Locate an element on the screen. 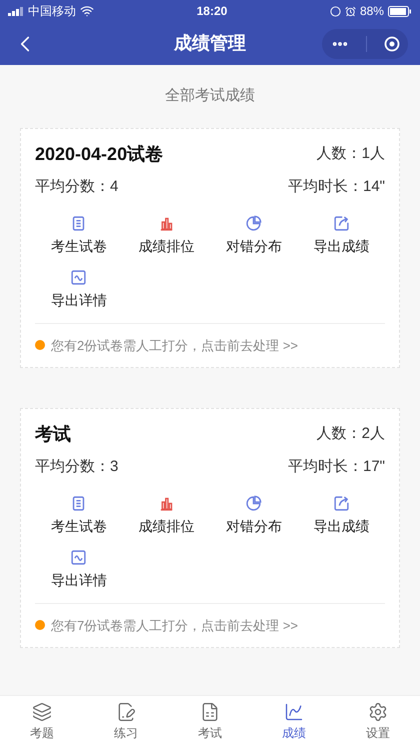  clock: 18:20 is located at coordinates (212, 11).